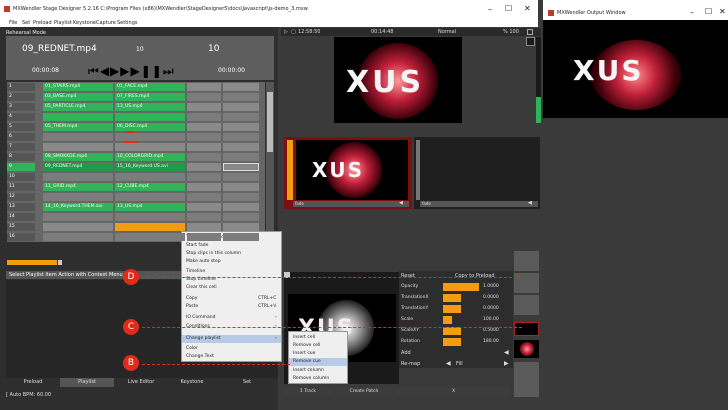 This screenshot has width=728, height=410. Describe the element at coordinates (78, 167) in the screenshot. I see `clip-cell-col1: 09_REDNET.mp4` at that location.